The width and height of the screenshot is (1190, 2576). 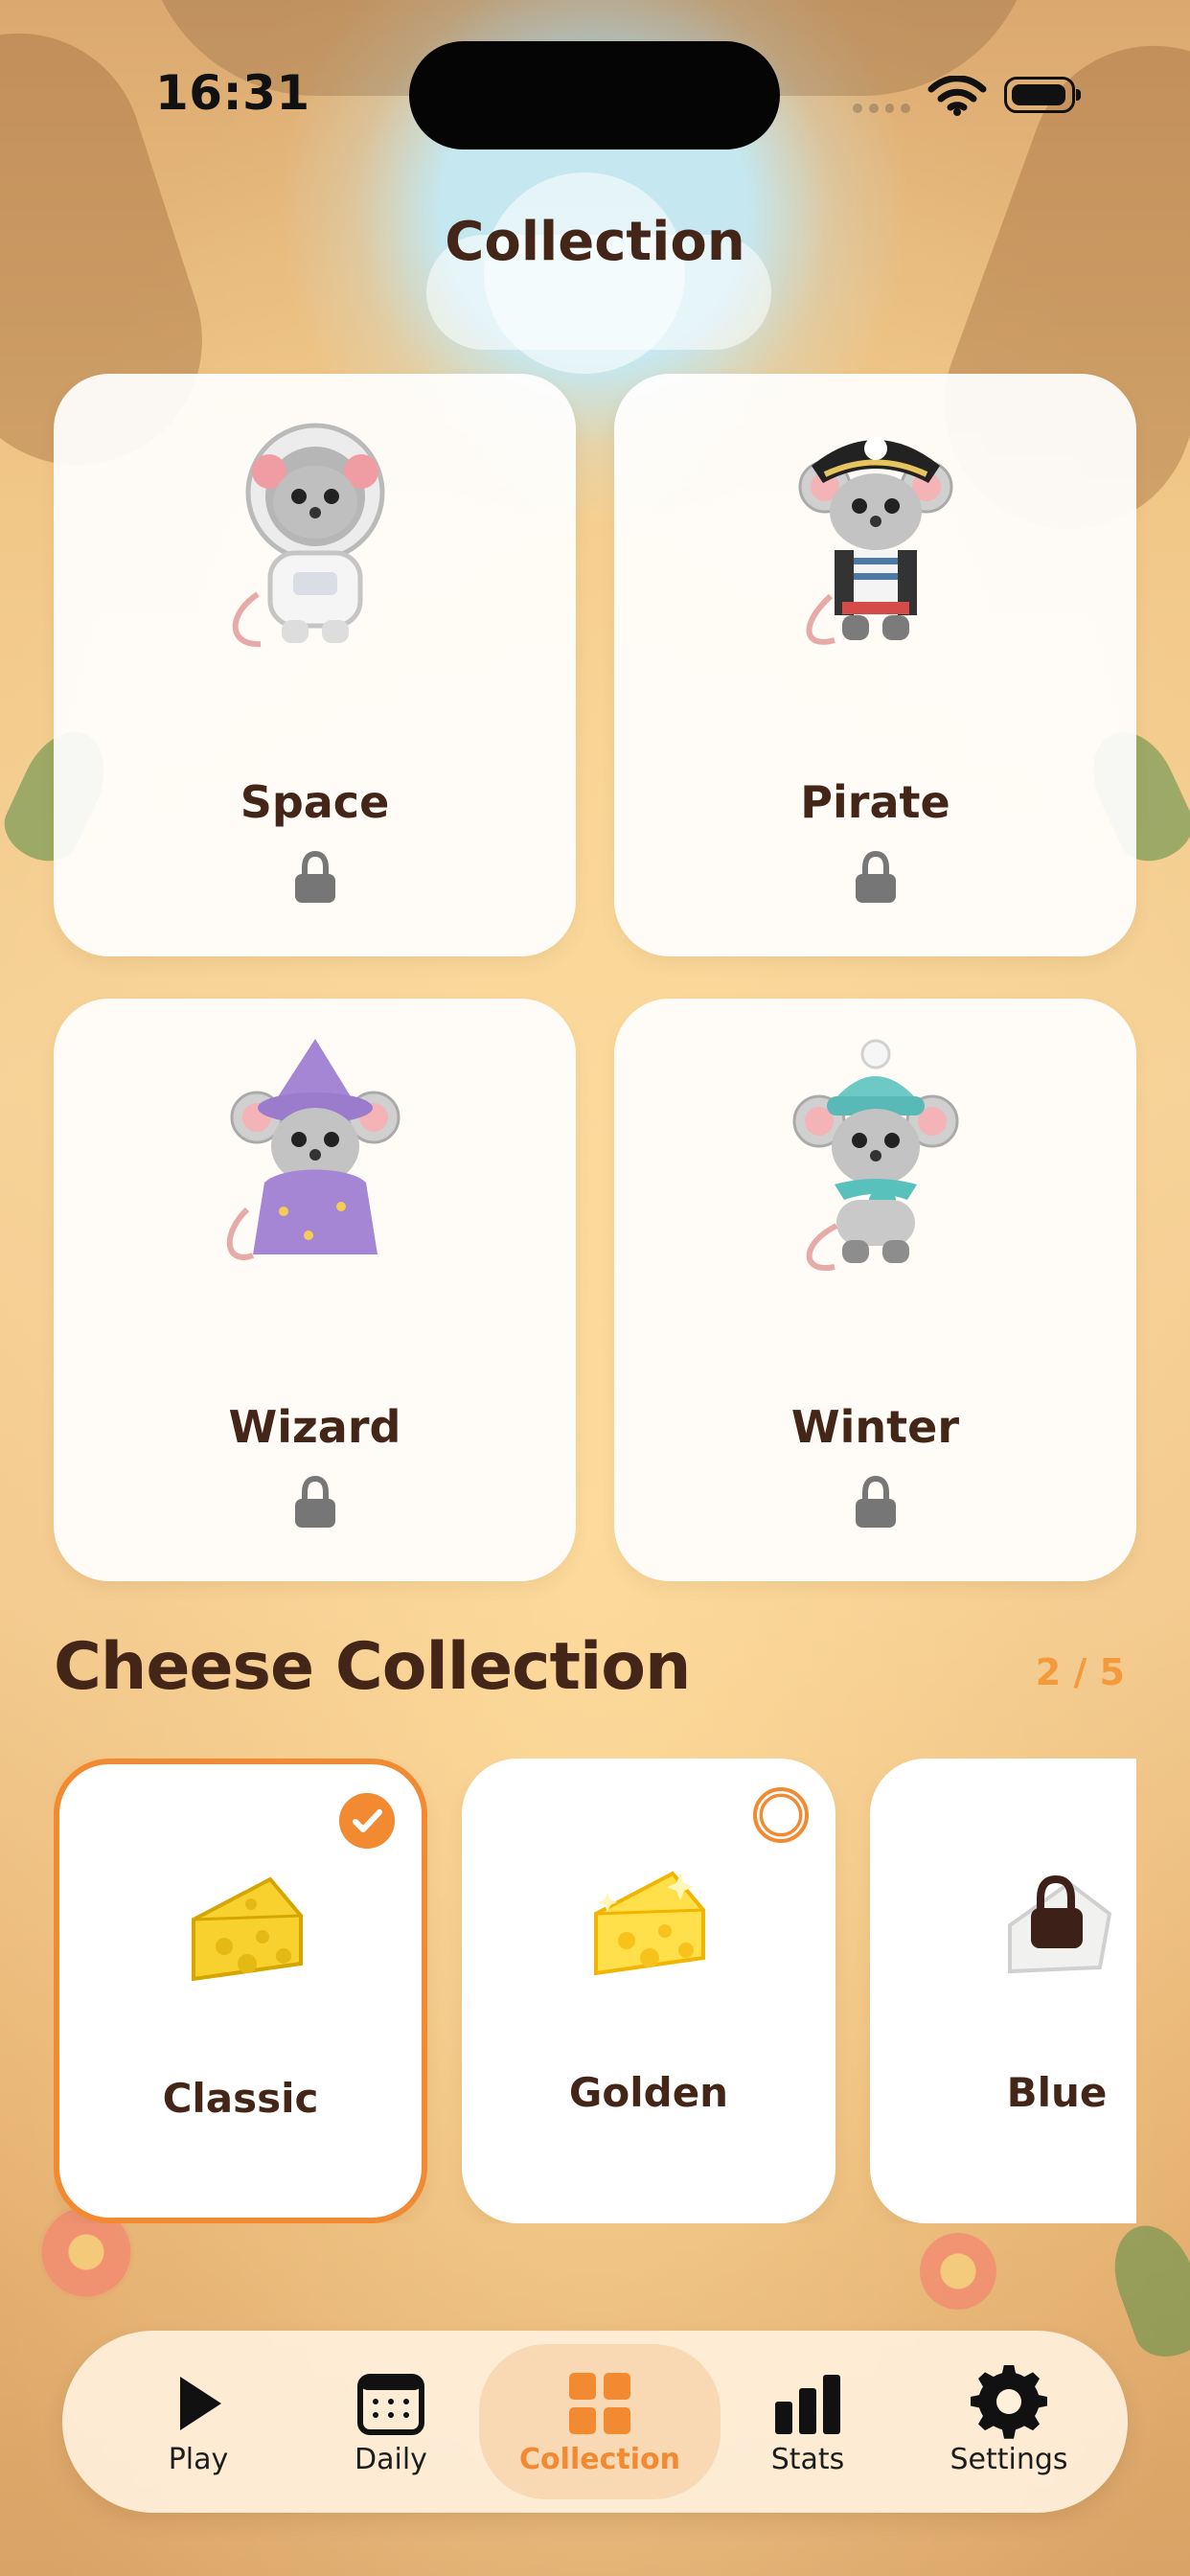 What do you see at coordinates (875, 1155) in the screenshot?
I see `winter-mouse-icon` at bounding box center [875, 1155].